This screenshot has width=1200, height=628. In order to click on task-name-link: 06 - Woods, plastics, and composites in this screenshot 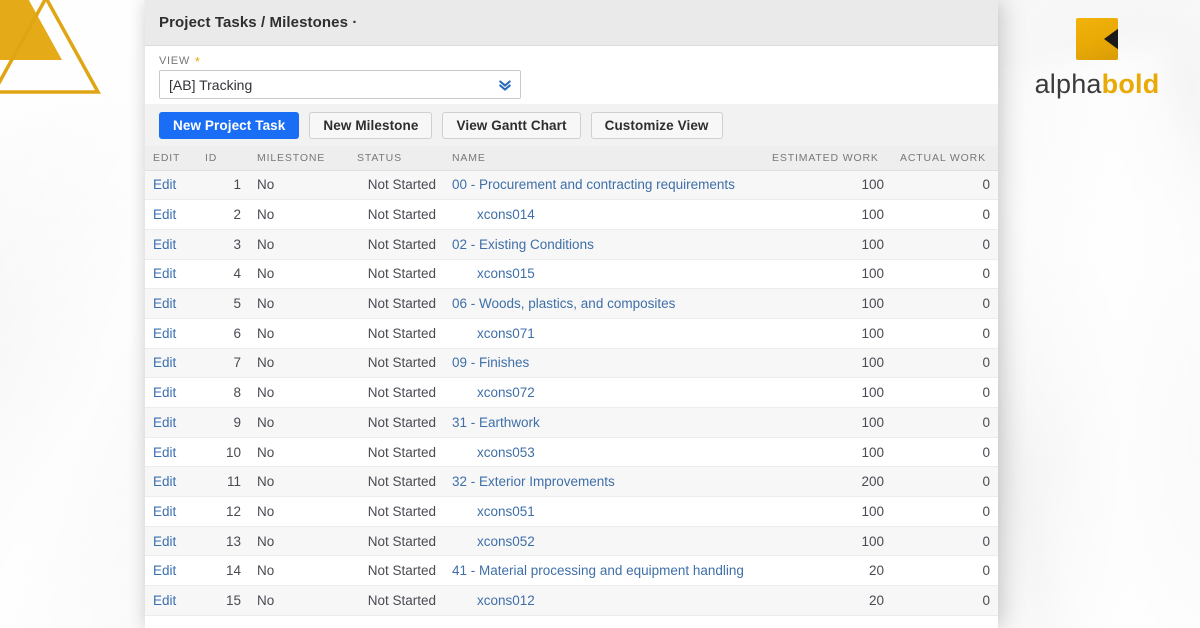, I will do `click(563, 303)`.